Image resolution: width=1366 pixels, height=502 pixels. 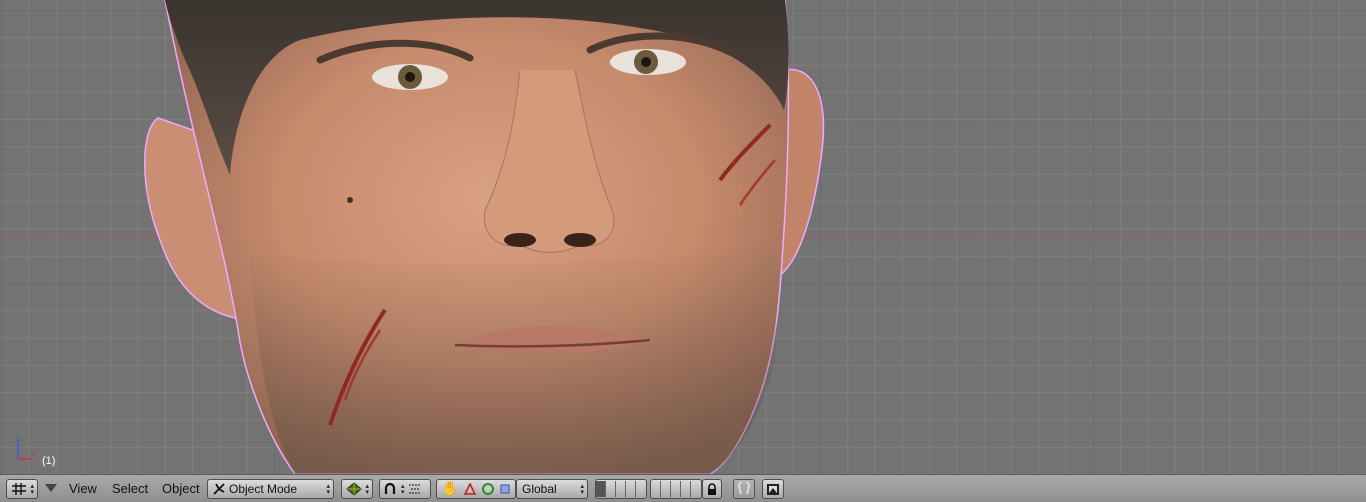 I want to click on object-mode-icon, so click(x=219, y=489).